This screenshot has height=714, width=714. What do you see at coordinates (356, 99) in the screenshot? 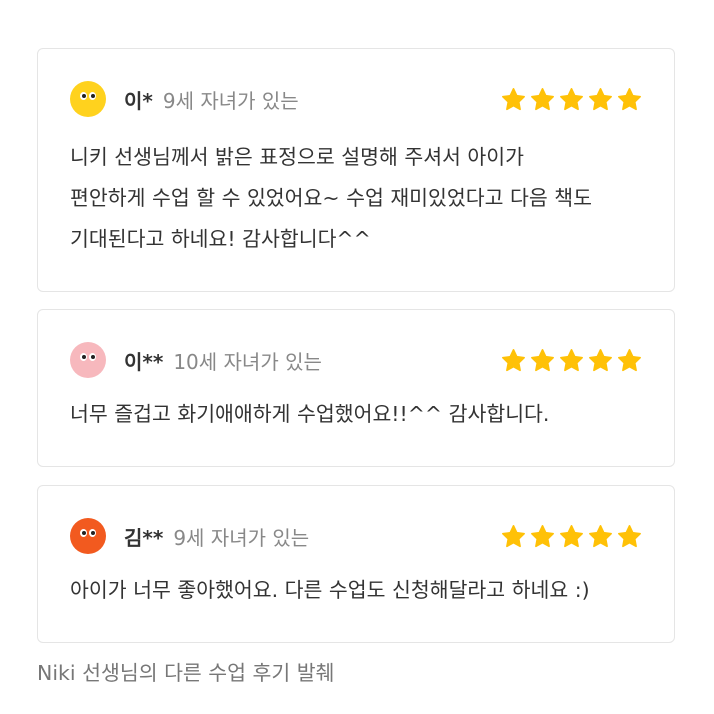
I see `review-header: 이* 9세 자녀가 있는` at bounding box center [356, 99].